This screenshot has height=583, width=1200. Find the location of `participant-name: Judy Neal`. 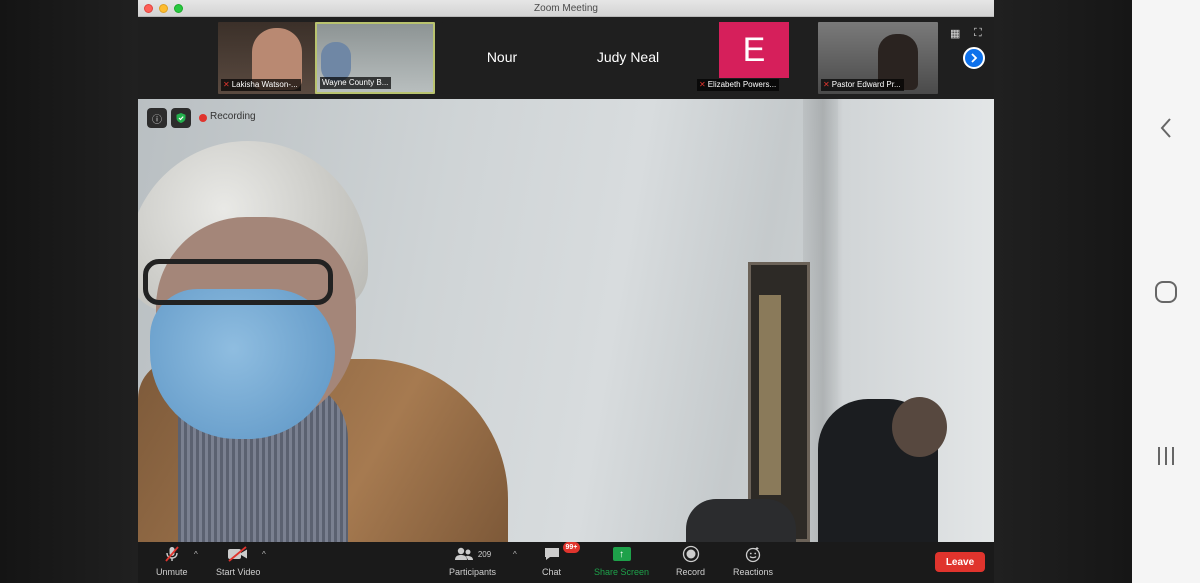

participant-name: Judy Neal is located at coordinates (628, 57).